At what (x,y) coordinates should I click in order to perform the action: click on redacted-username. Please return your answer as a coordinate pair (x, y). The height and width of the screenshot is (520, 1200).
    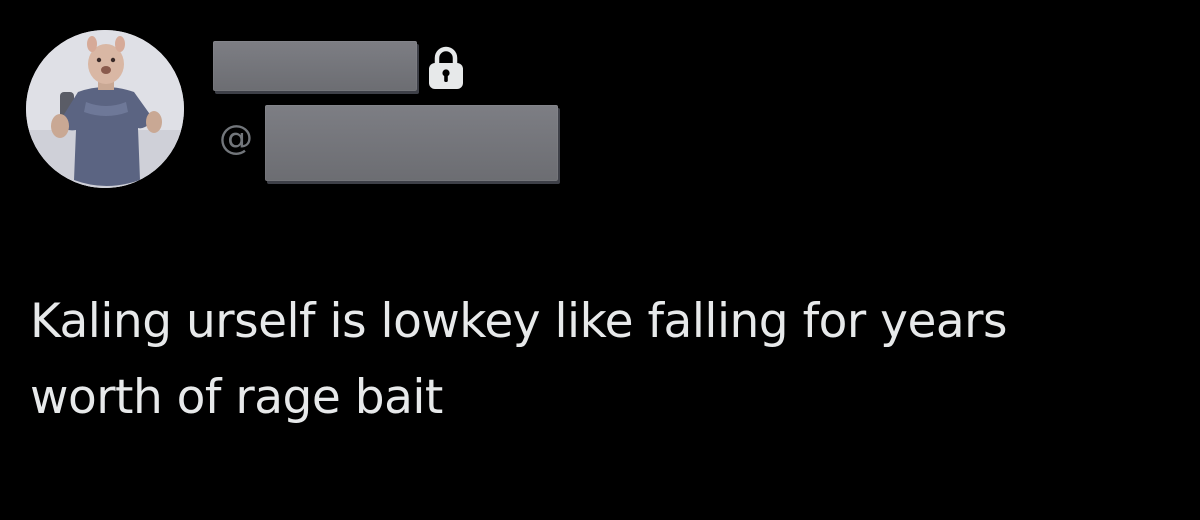
    Looking at the image, I should click on (411, 143).